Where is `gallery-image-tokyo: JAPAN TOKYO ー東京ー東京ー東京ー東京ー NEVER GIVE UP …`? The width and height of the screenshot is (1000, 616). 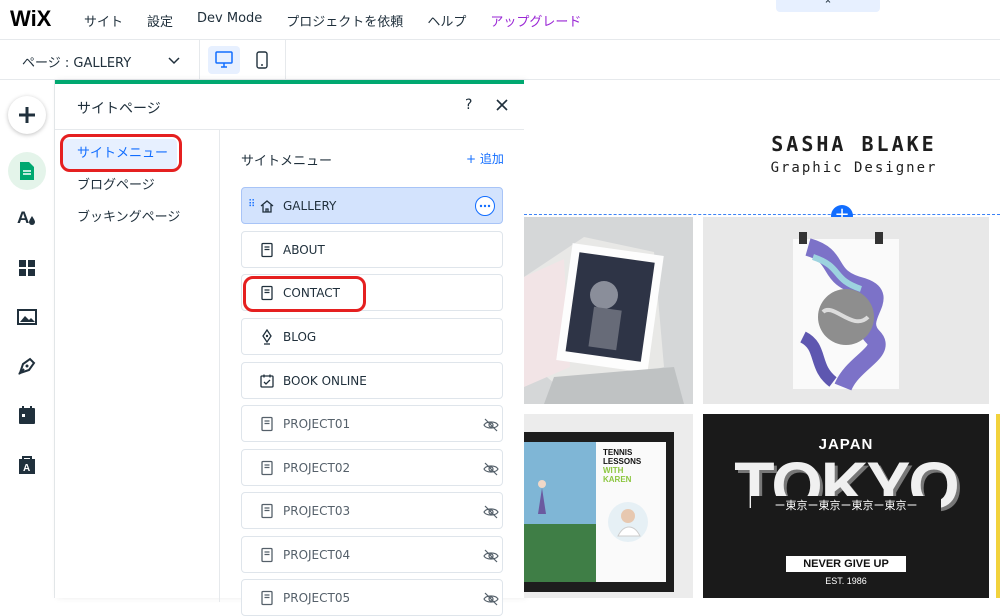
gallery-image-tokyo: JAPAN TOKYO ー東京ー東京ー東京ー東京ー NEVER GIVE UP … is located at coordinates (846, 506).